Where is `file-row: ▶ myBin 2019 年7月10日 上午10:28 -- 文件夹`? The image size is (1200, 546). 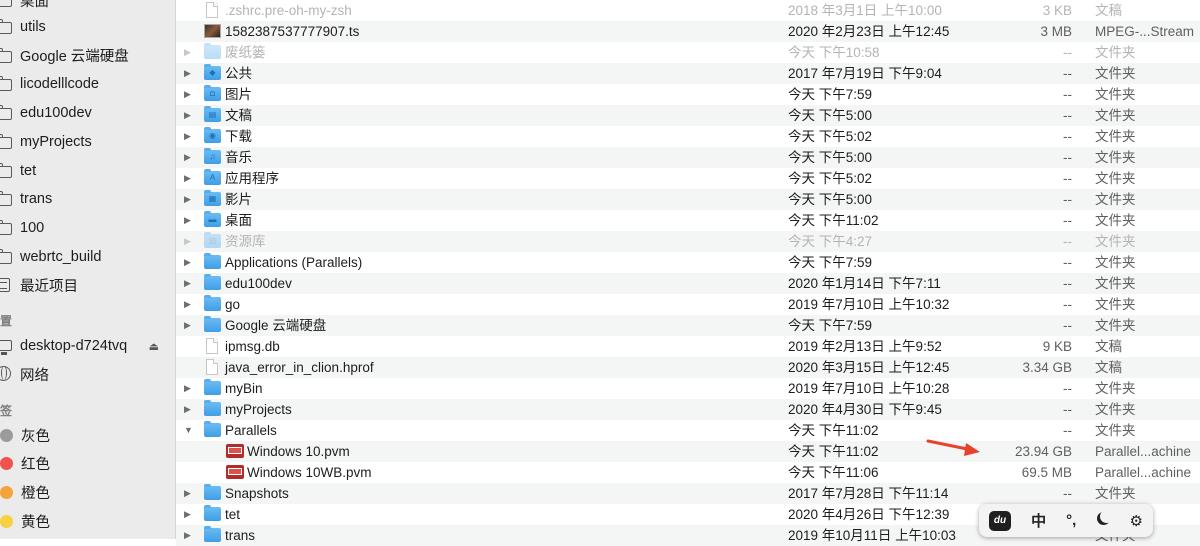 file-row: ▶ myBin 2019 年7月10日 上午10:28 -- 文件夹 is located at coordinates (688, 388).